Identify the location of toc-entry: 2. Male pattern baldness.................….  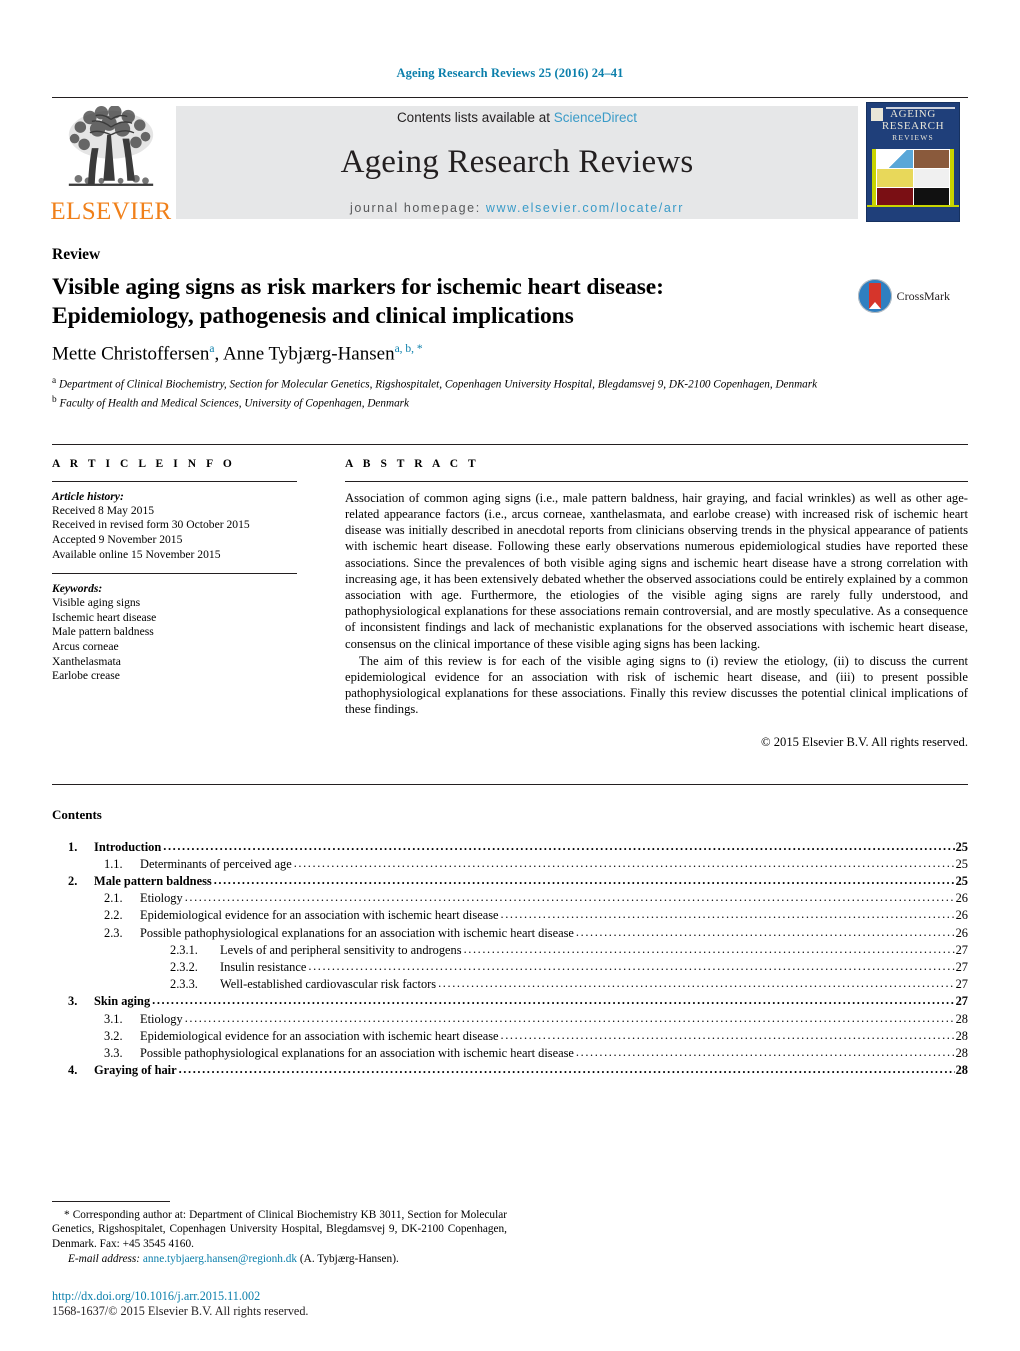
(510, 881).